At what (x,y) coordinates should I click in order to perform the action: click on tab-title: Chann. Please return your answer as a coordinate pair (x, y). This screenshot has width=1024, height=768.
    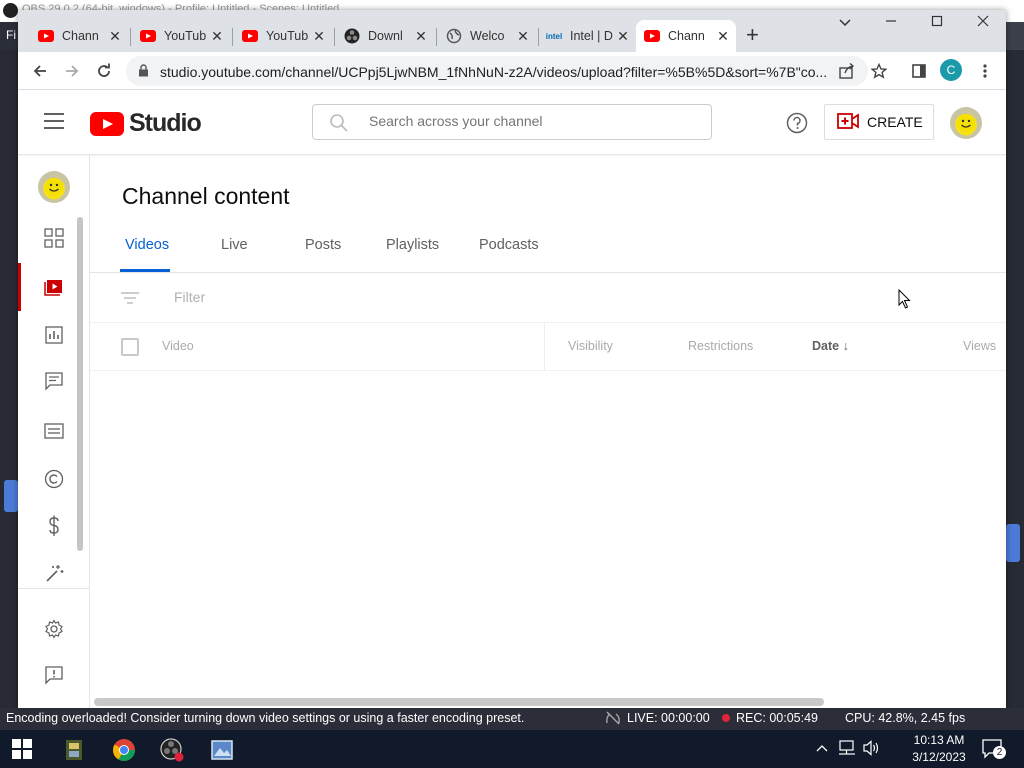
    Looking at the image, I should click on (80, 36).